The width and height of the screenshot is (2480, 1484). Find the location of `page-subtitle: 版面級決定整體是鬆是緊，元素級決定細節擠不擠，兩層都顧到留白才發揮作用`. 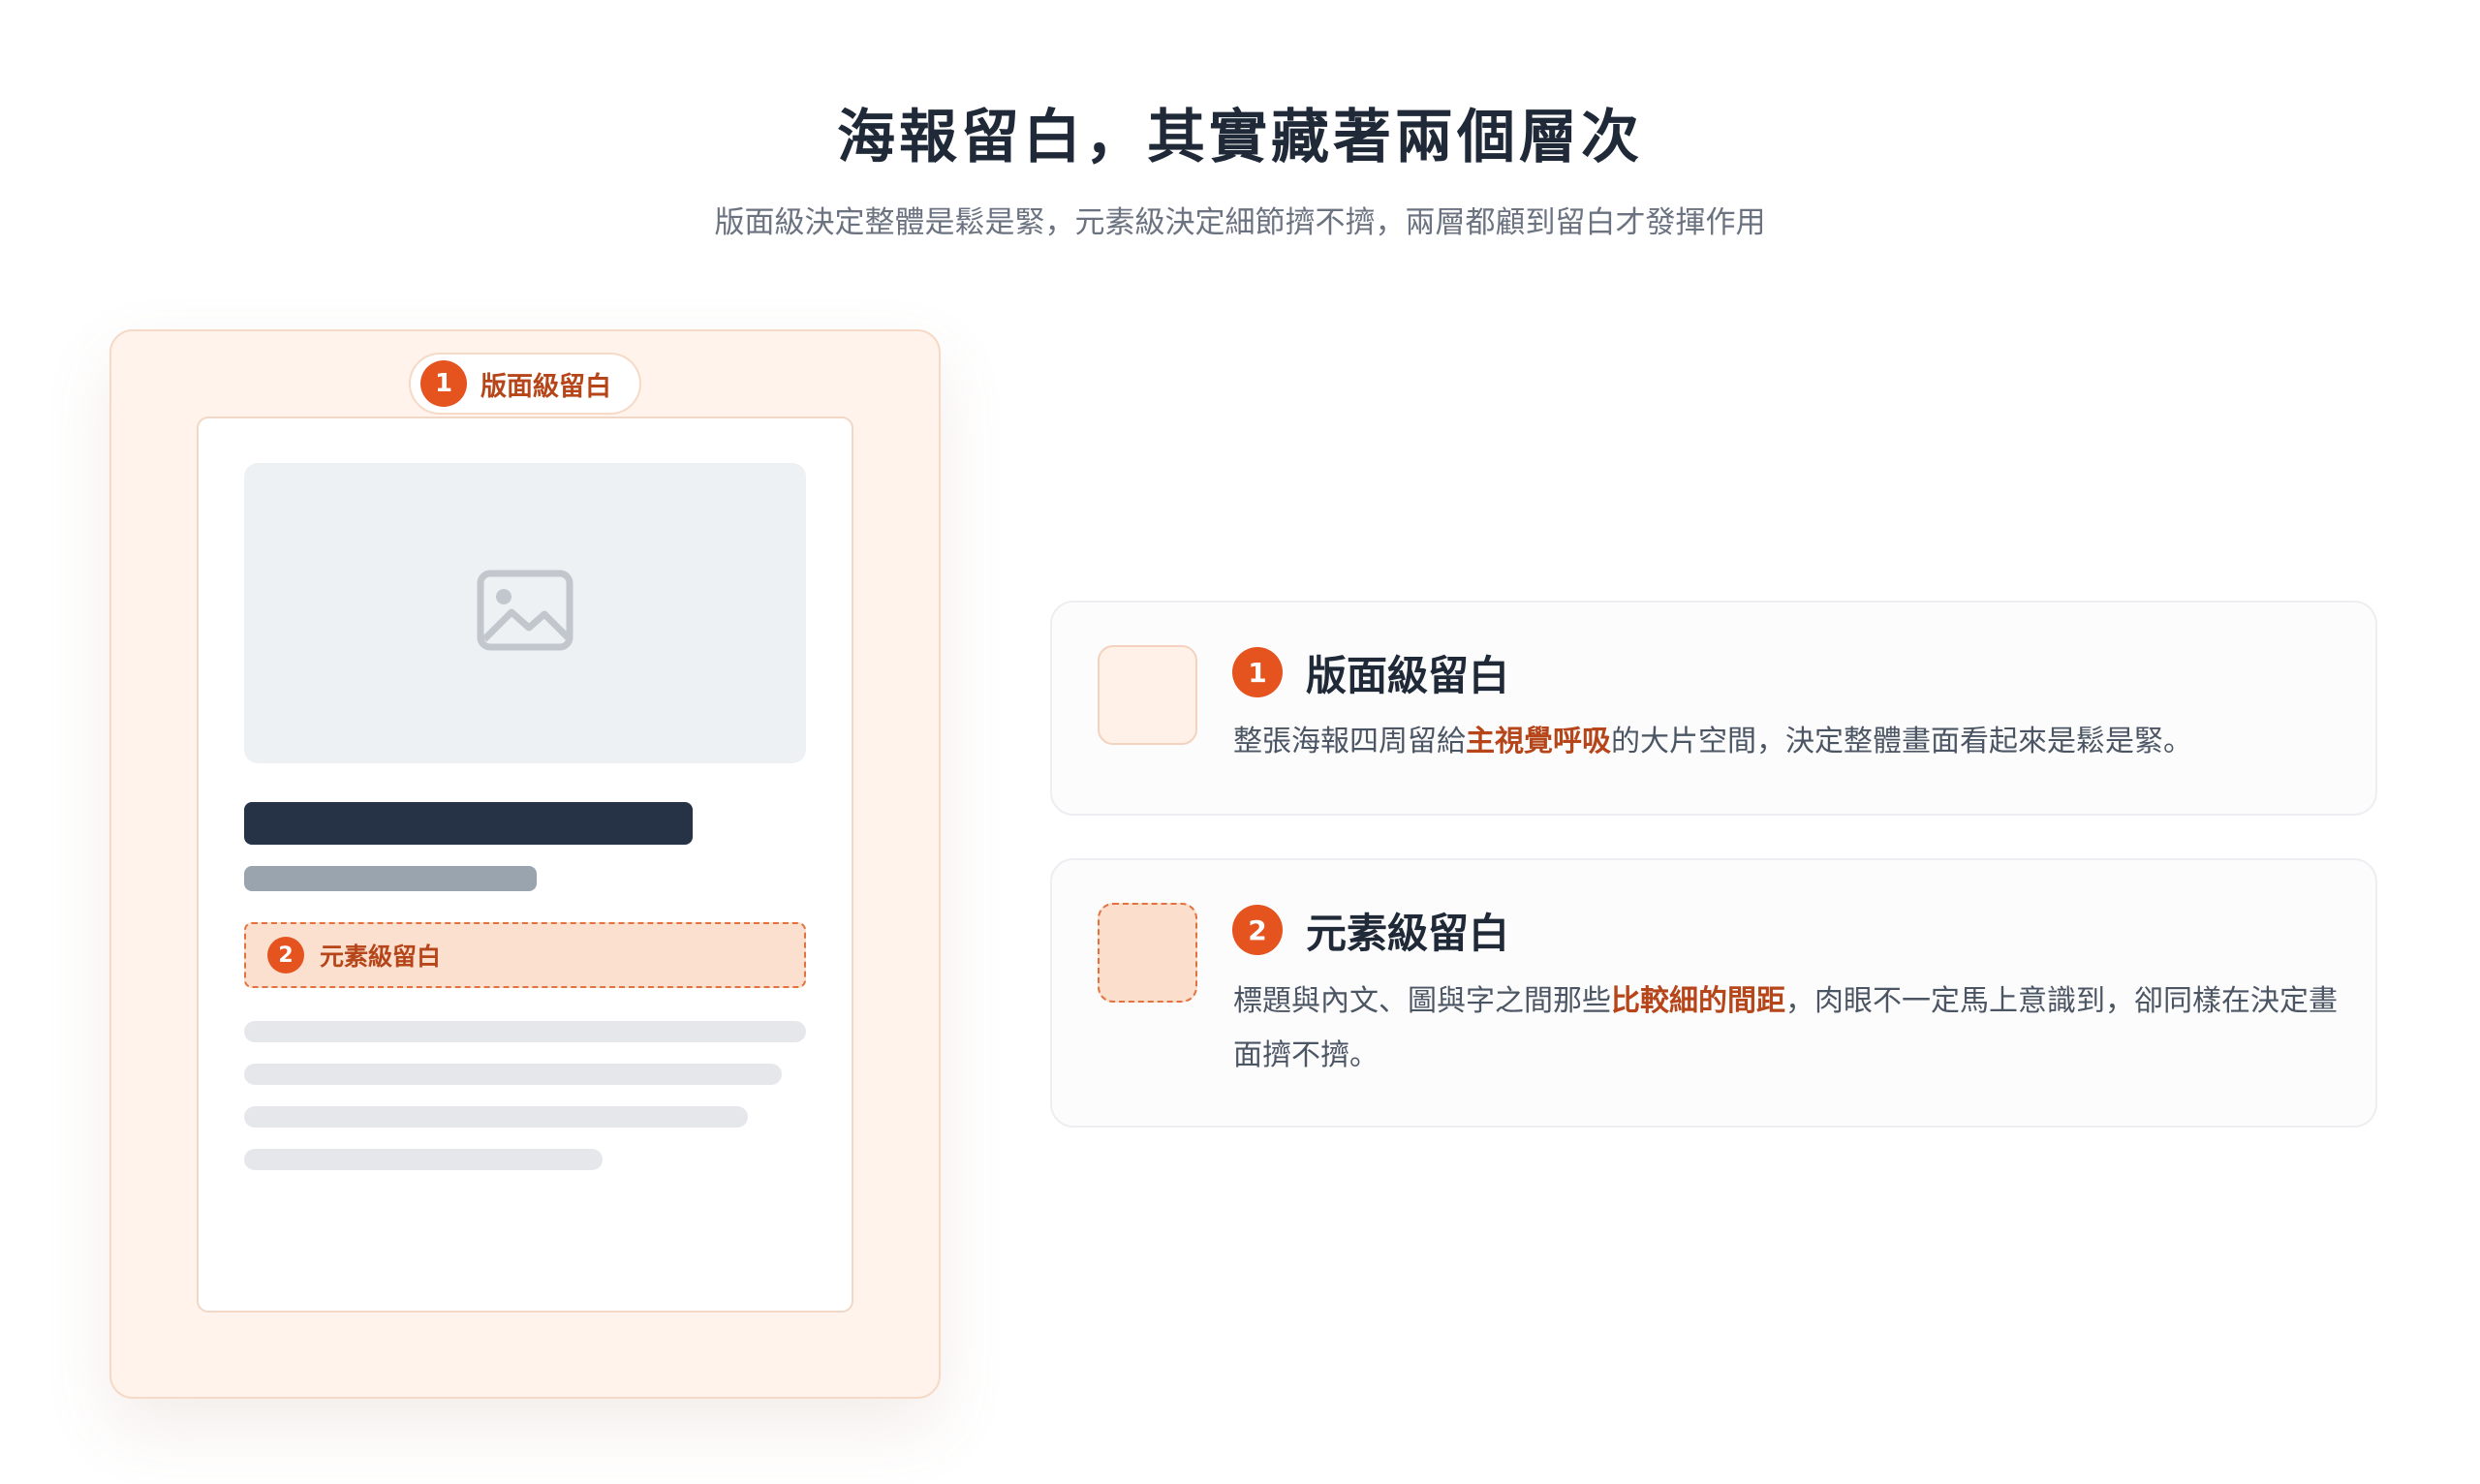

page-subtitle: 版面級決定整體是鬆是緊，元素級決定細節擠不擠，兩層都顧到留白才發揮作用 is located at coordinates (1240, 222).